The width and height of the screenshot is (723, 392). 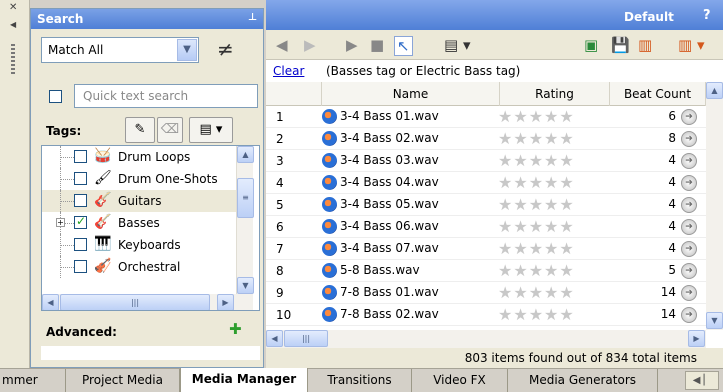 I want to click on collapse-arrow-icon: ◀, so click(x=13, y=24).